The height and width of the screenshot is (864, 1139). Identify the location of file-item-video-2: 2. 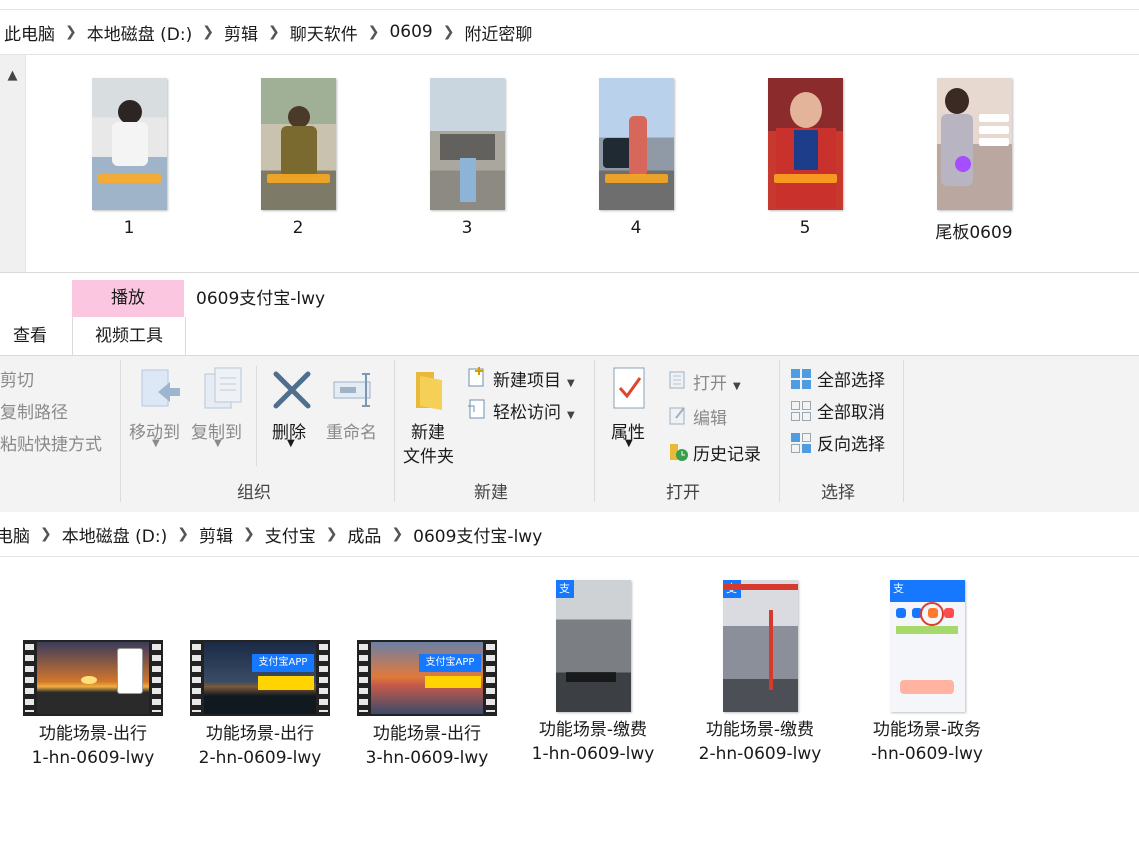
(298, 158).